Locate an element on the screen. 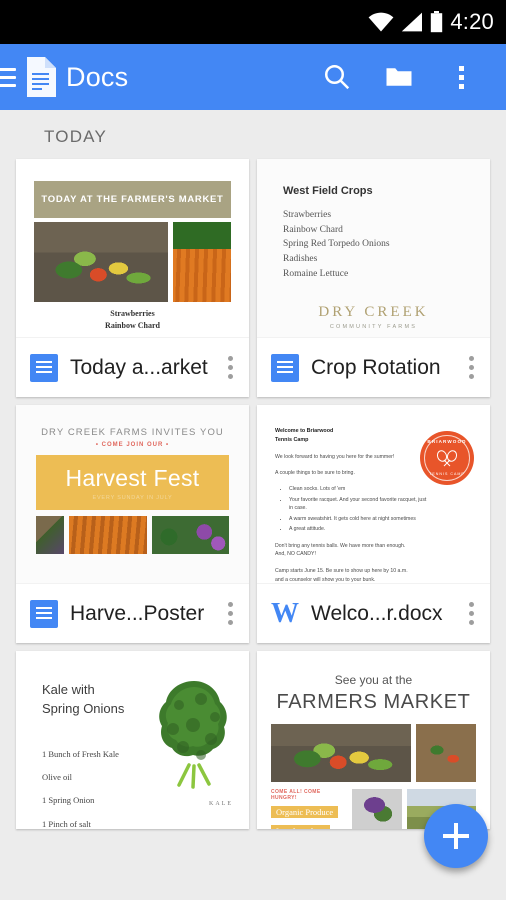 The height and width of the screenshot is (900, 506). google-docs-logo-icon is located at coordinates (41, 77).